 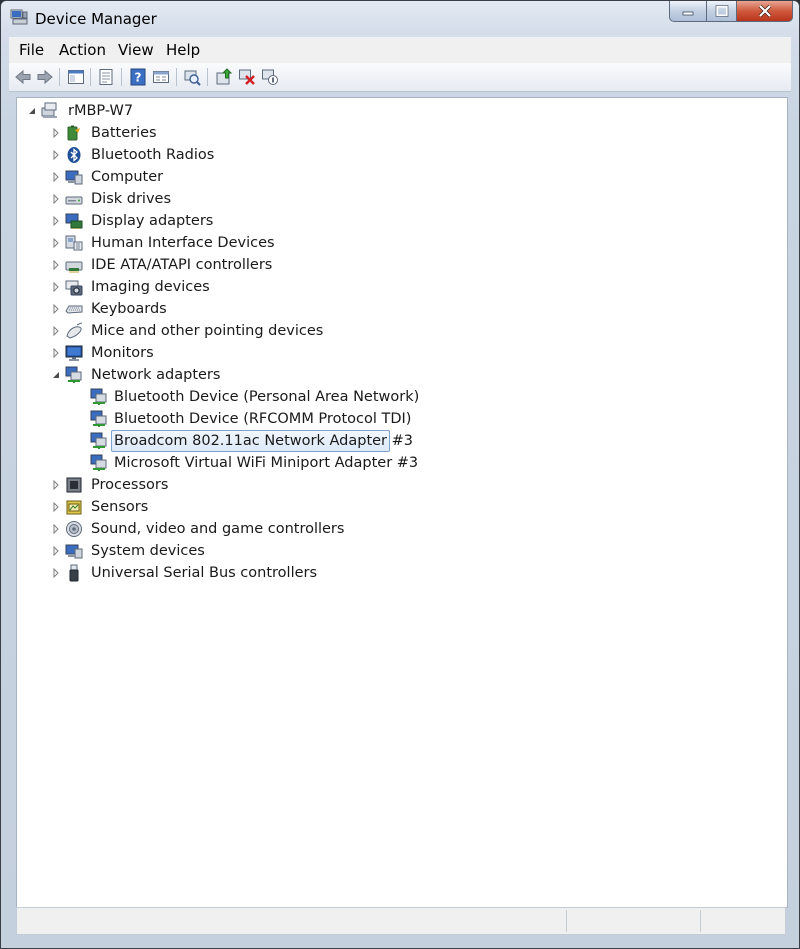 What do you see at coordinates (129, 309) in the screenshot?
I see `category-label: Keyboards` at bounding box center [129, 309].